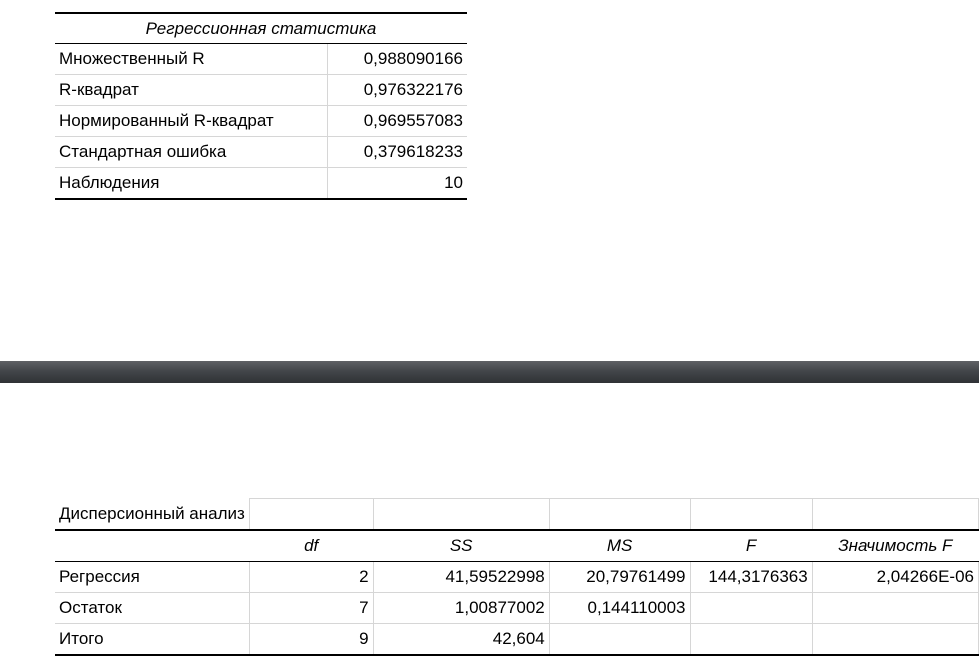  I want to click on cell-ss: 41,59522998, so click(461, 577).